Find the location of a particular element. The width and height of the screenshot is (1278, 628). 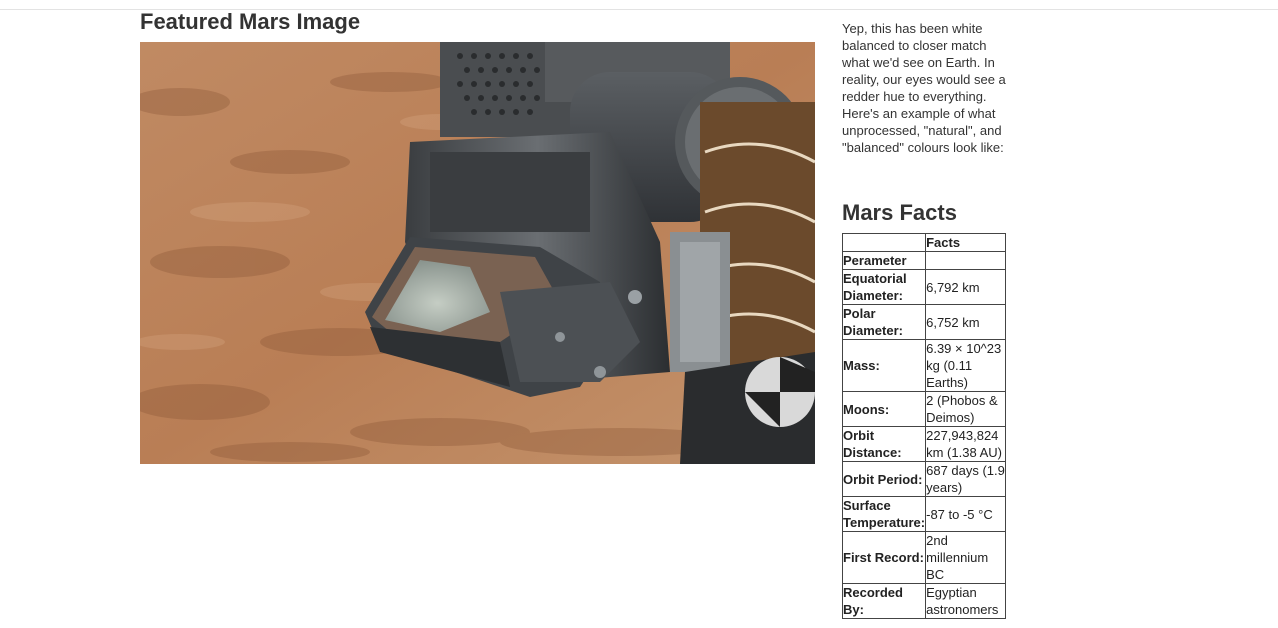

fact-value: 687 days (1.9 years) is located at coordinates (966, 479).